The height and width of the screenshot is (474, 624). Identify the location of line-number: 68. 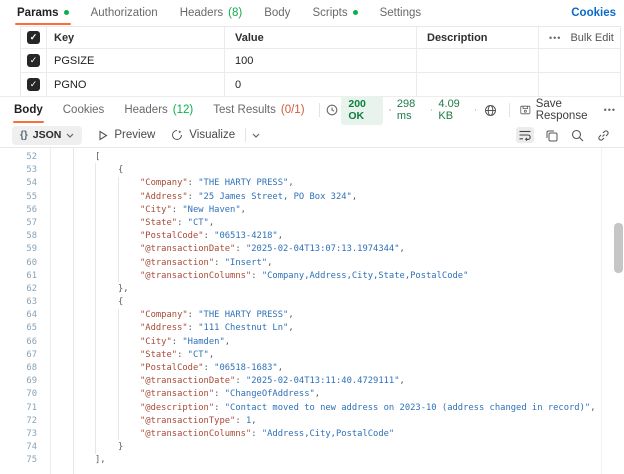
(31, 368).